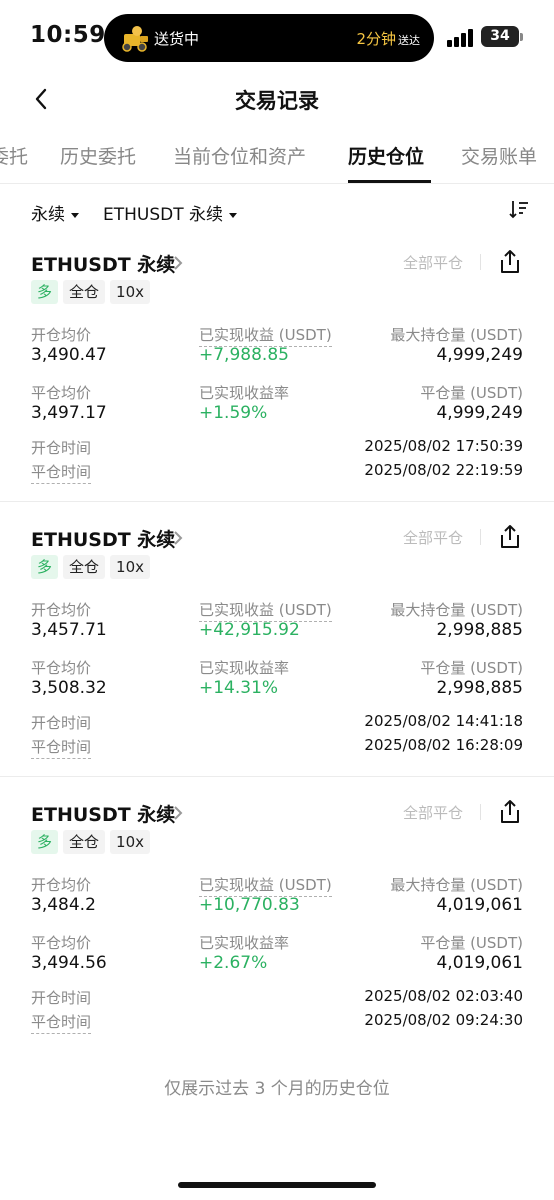 The width and height of the screenshot is (554, 1200). Describe the element at coordinates (479, 413) in the screenshot. I see `close-amount-value: 4,999,249` at that location.